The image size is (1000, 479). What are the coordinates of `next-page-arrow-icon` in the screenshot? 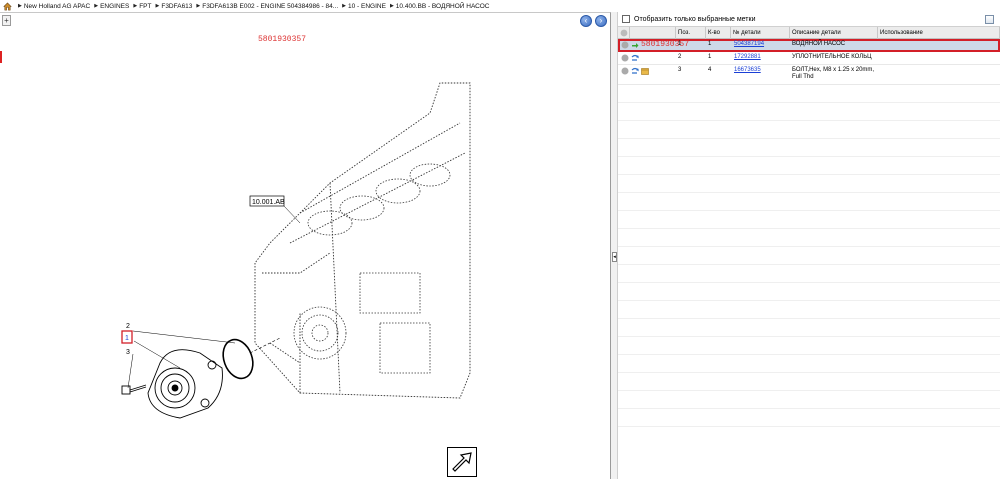 It's located at (462, 462).